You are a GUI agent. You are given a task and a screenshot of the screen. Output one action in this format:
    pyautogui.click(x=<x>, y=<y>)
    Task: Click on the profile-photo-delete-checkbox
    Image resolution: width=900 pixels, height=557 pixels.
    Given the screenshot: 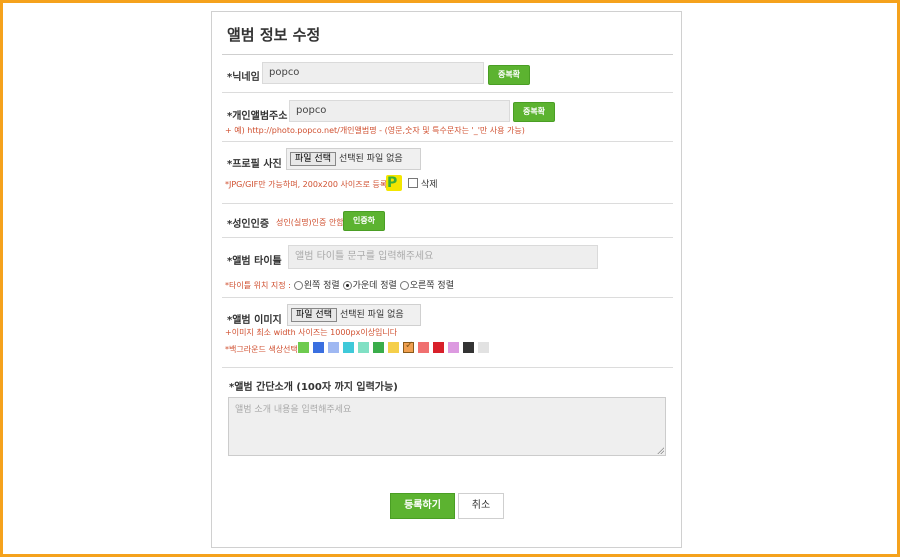 What is the action you would take?
    pyautogui.click(x=413, y=183)
    